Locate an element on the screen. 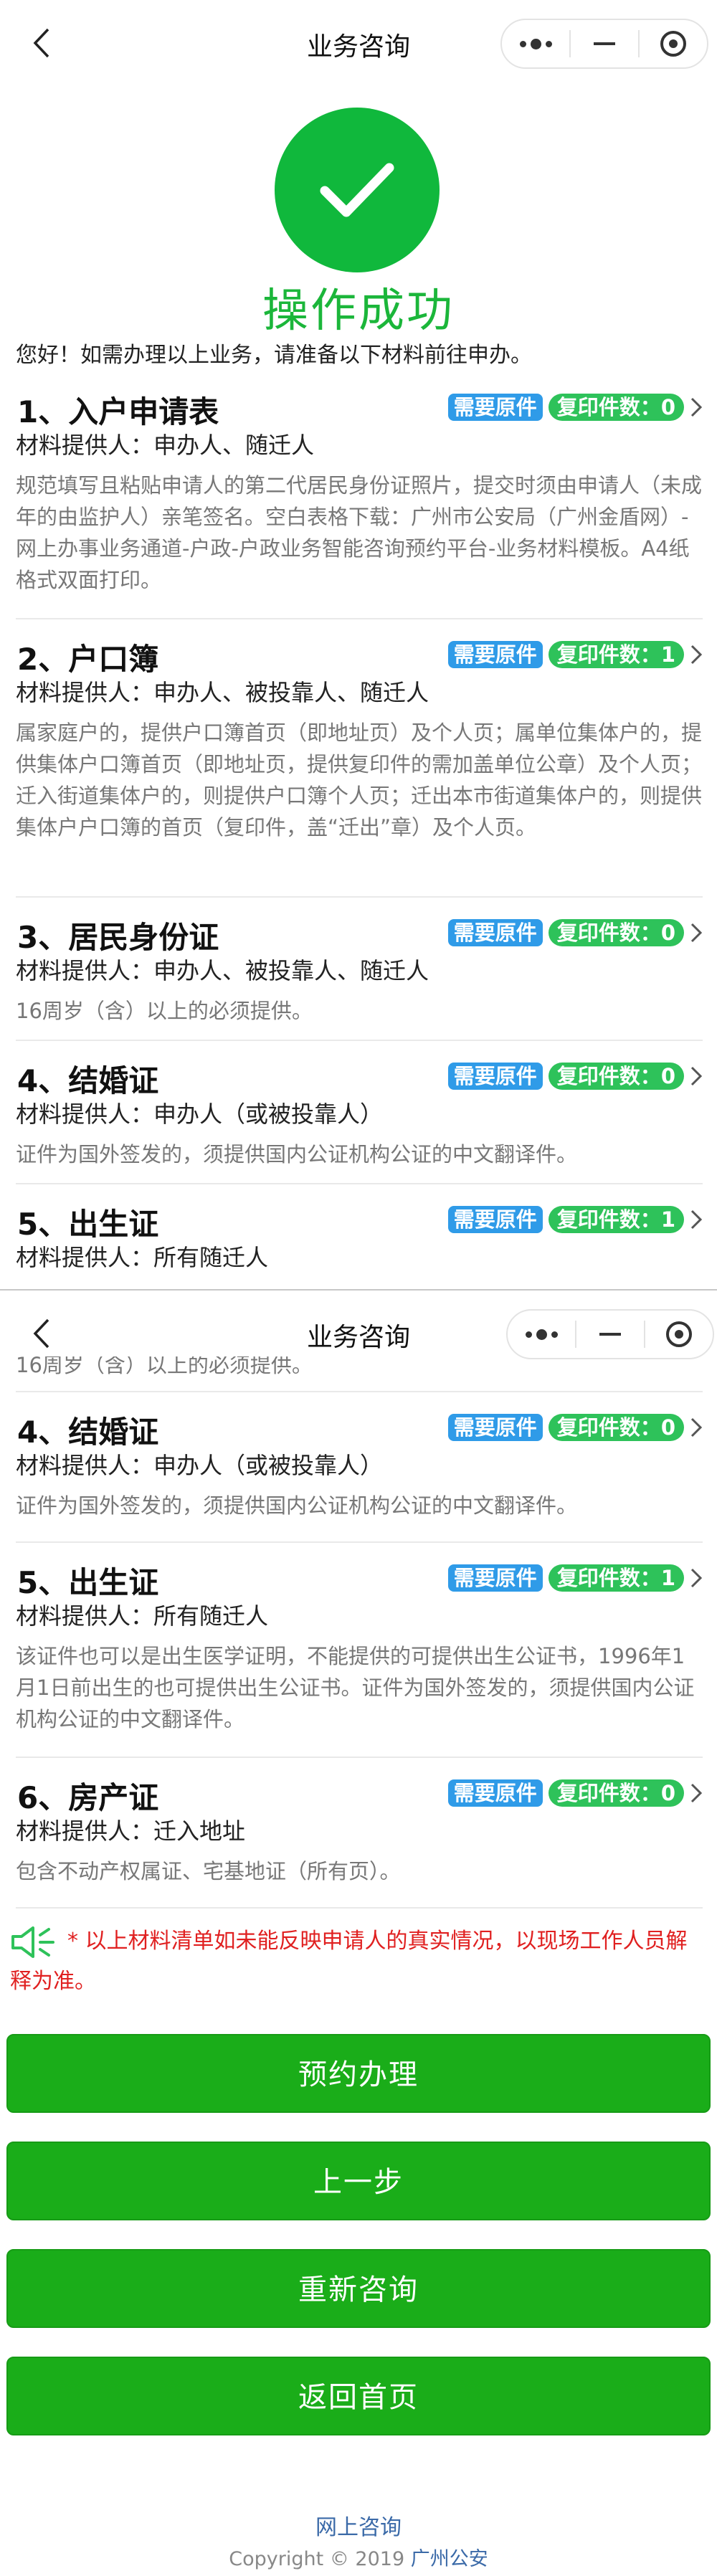 The image size is (717, 2576). notice: * 以上材料清单如未能反映申请人的真实情况，以现场工作人员解释为准。 is located at coordinates (358, 1962).